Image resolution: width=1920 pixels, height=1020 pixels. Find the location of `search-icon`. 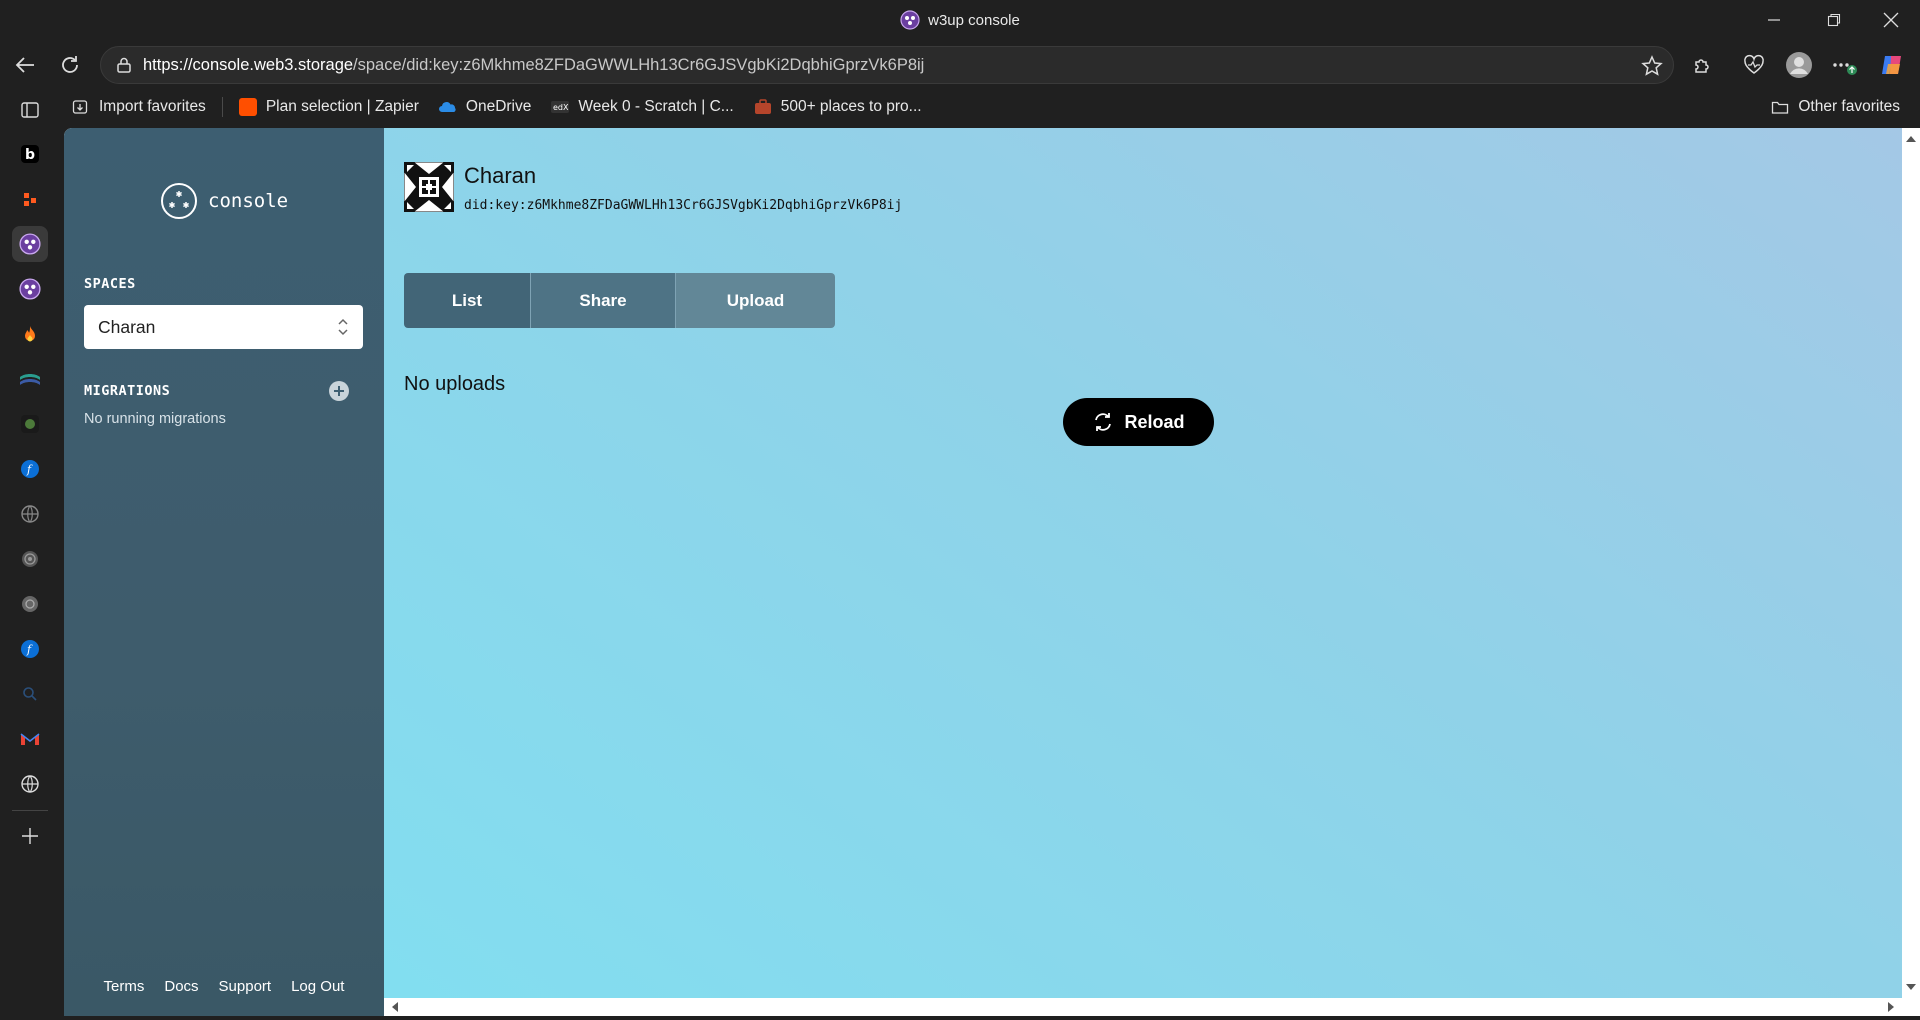

search-icon is located at coordinates (30, 694).